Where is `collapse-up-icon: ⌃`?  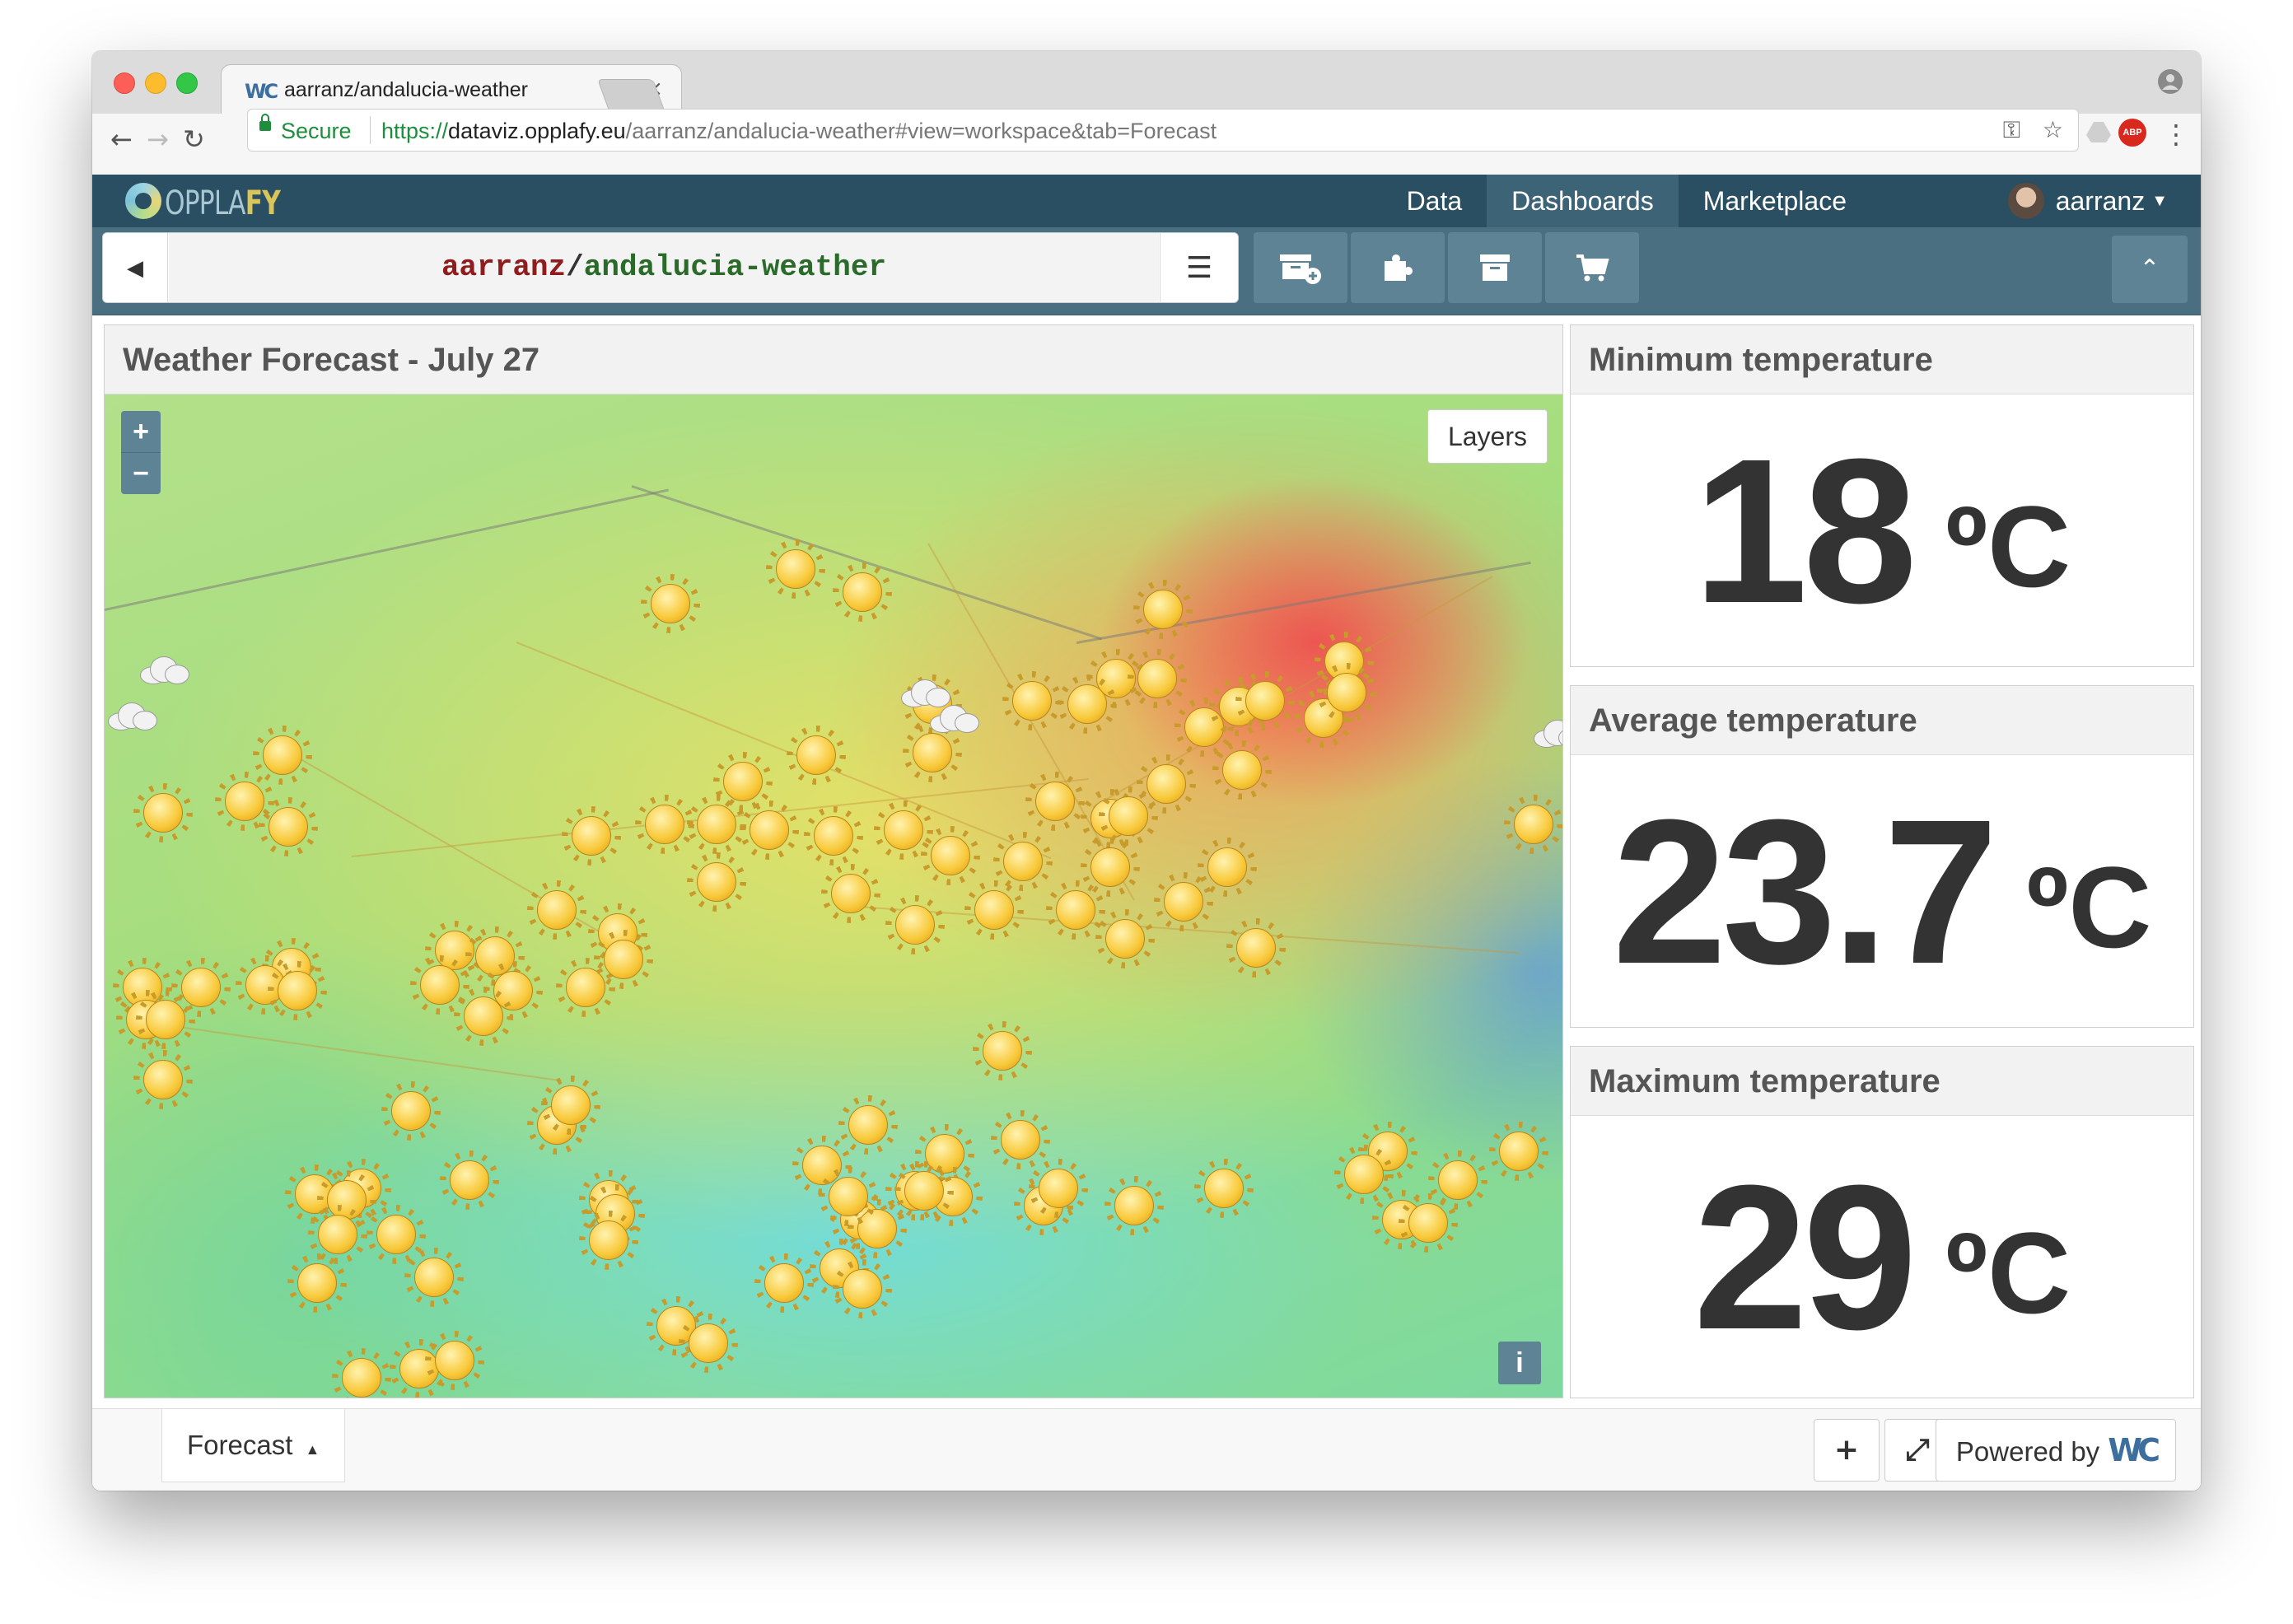 collapse-up-icon: ⌃ is located at coordinates (2150, 269).